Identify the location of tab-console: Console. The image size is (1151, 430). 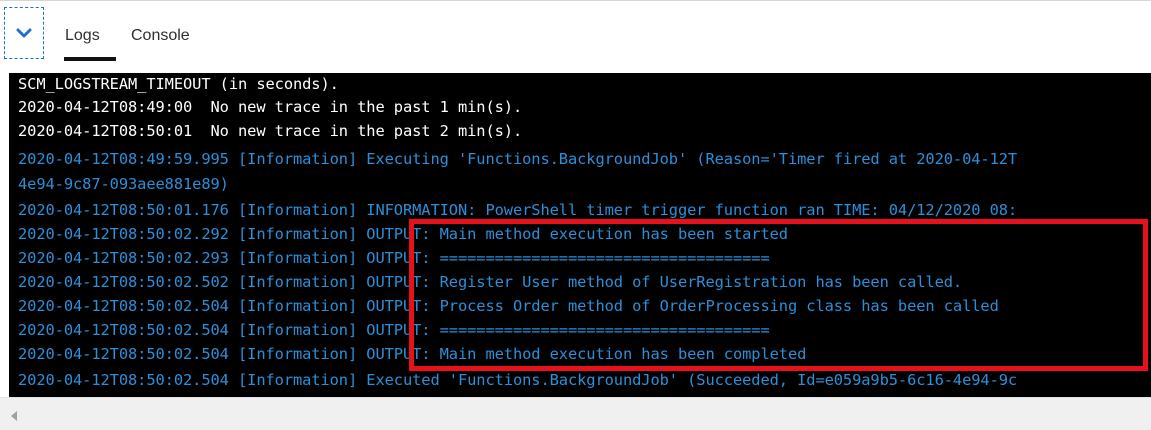
(160, 36).